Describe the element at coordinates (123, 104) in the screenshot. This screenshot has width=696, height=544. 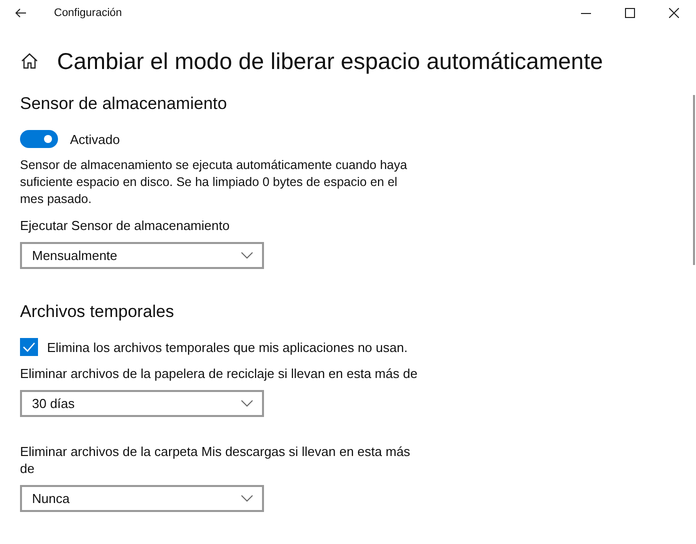
I see `section-heading: Sensor de almacenamiento` at that location.